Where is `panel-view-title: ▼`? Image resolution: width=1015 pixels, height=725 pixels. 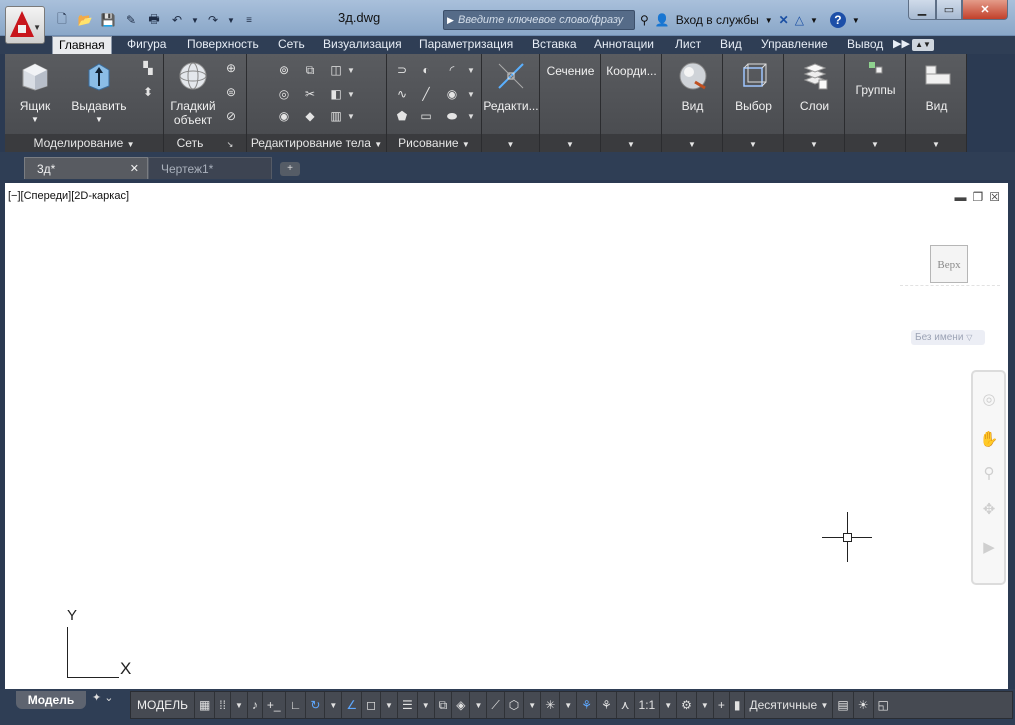
panel-view-title: ▼ is located at coordinates (692, 143).